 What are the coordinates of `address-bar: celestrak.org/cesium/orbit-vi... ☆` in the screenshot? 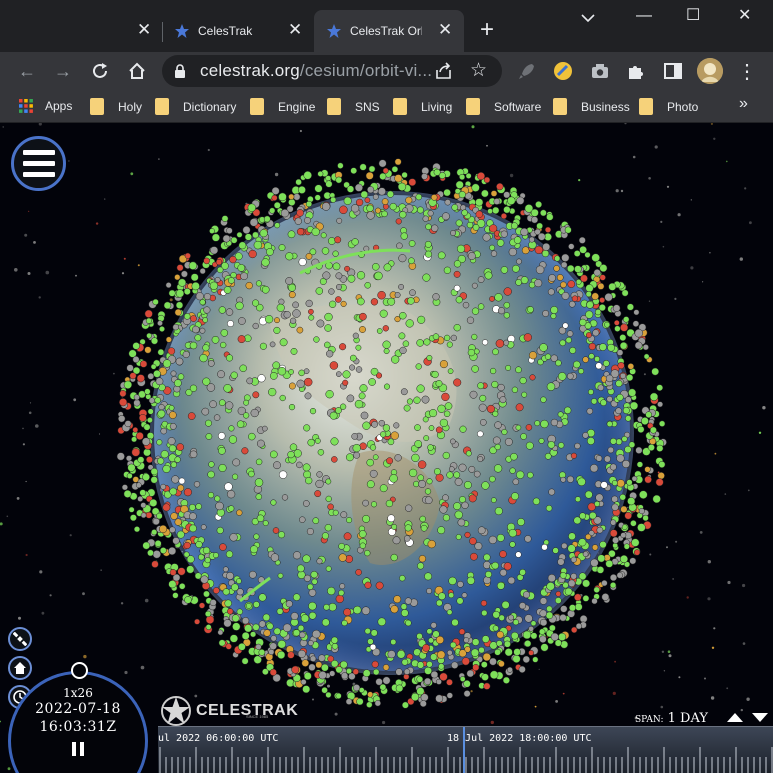 It's located at (332, 71).